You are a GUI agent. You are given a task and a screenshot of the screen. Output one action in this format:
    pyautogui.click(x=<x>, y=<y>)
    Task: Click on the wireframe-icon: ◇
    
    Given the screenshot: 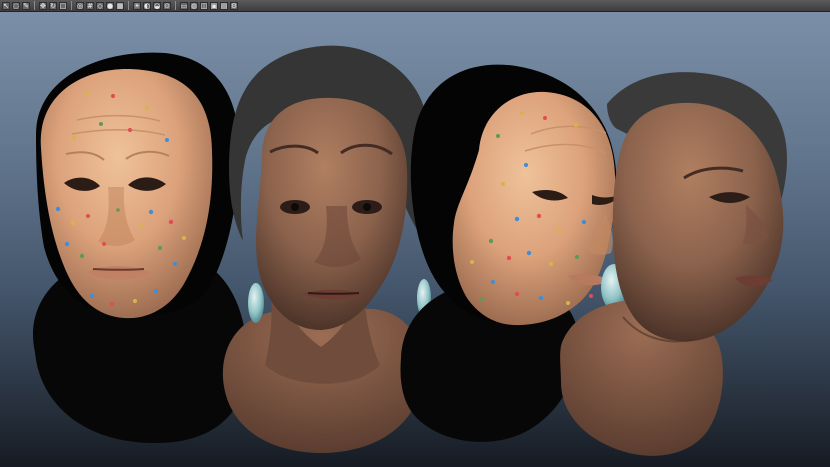 What is the action you would take?
    pyautogui.click(x=100, y=5)
    